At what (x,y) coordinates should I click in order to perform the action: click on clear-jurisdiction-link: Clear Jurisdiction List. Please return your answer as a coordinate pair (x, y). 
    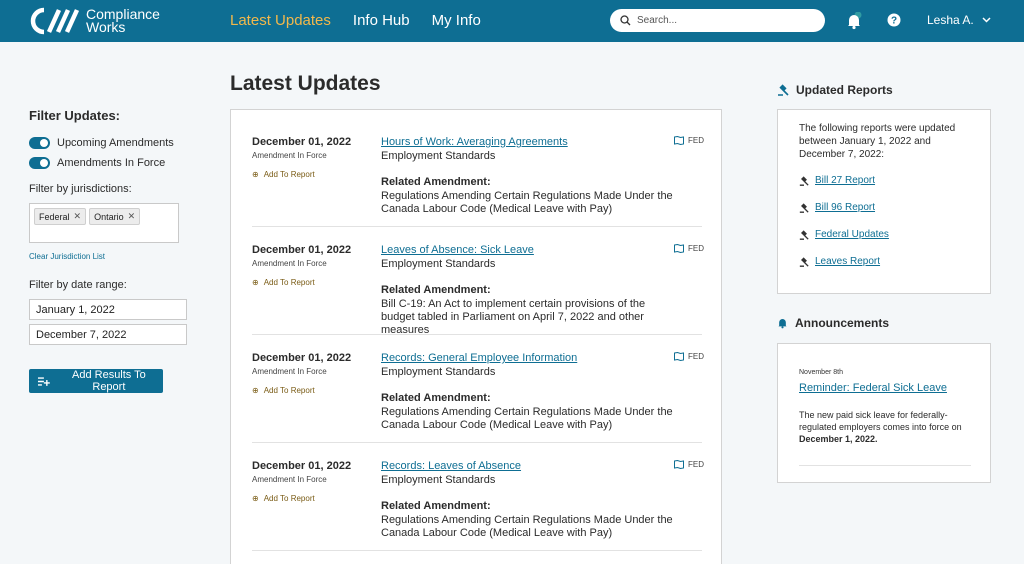
    Looking at the image, I should click on (109, 256).